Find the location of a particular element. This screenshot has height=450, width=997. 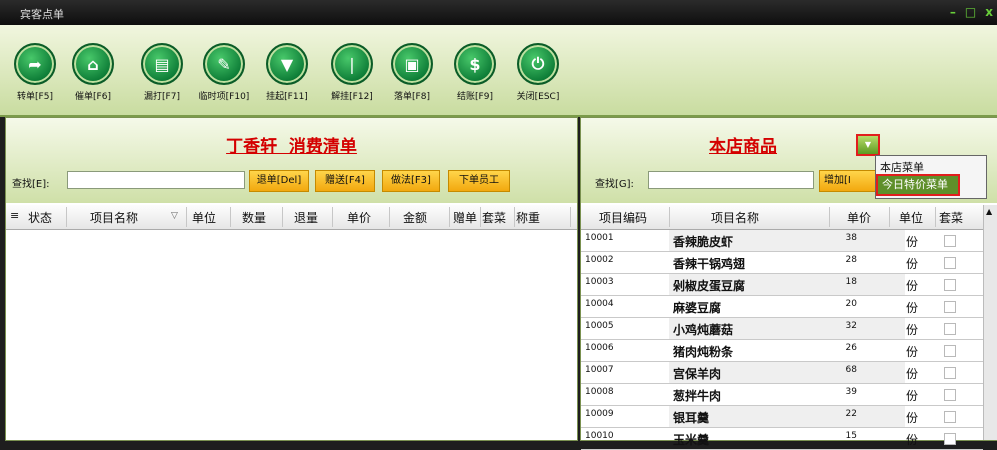

order-staff-button: 下单员工 is located at coordinates (479, 181).